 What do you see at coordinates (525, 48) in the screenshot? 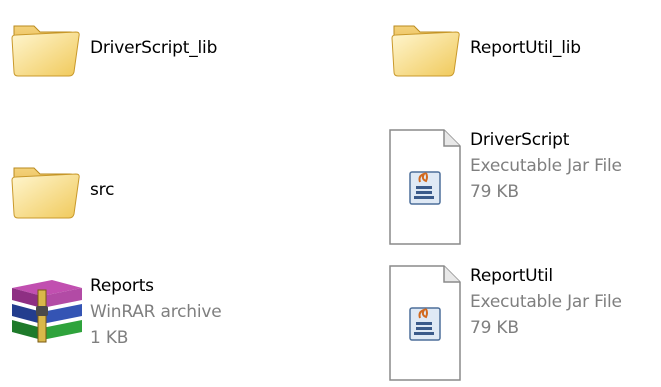
I see `file-name: ReportUtil_lib` at bounding box center [525, 48].